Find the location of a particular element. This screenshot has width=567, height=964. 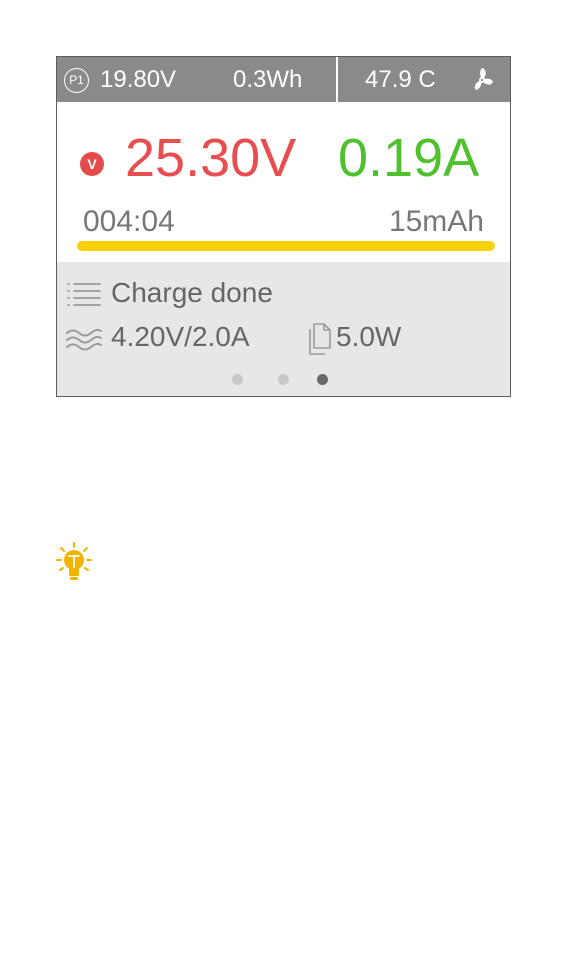

port-badge: P1 is located at coordinates (76, 80).